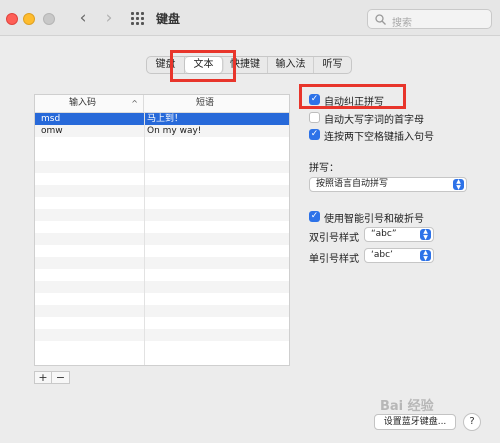 This screenshot has width=500, height=443. What do you see at coordinates (49, 19) in the screenshot?
I see `zoom-window-button` at bounding box center [49, 19].